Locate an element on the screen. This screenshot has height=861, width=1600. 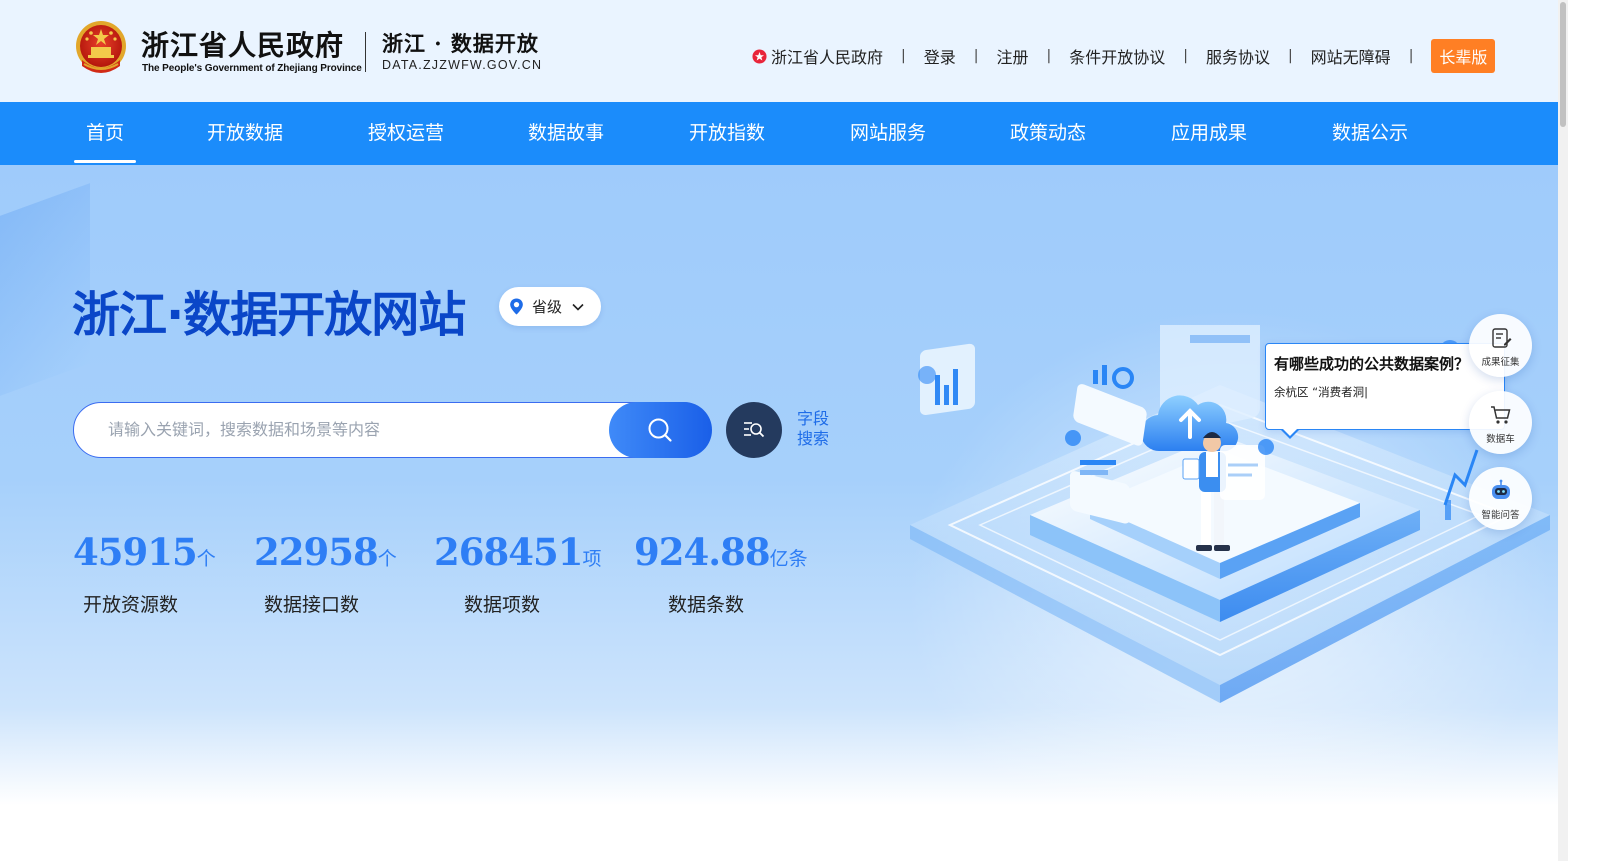
stat-data-records: 924.88亿条 数据条数 is located at coordinates (721, 573).